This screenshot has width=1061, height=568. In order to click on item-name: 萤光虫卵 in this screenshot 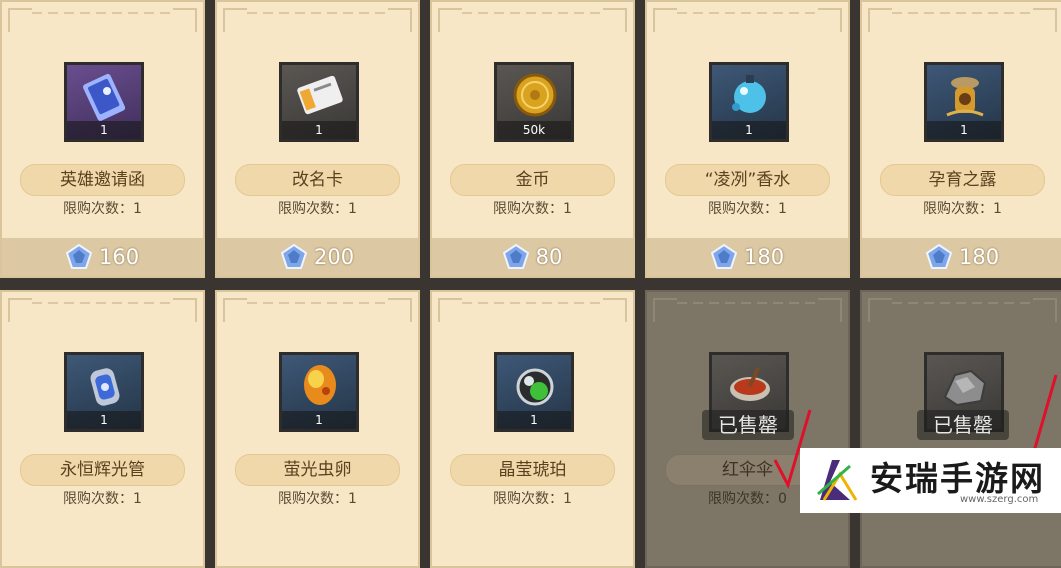, I will do `click(317, 470)`.